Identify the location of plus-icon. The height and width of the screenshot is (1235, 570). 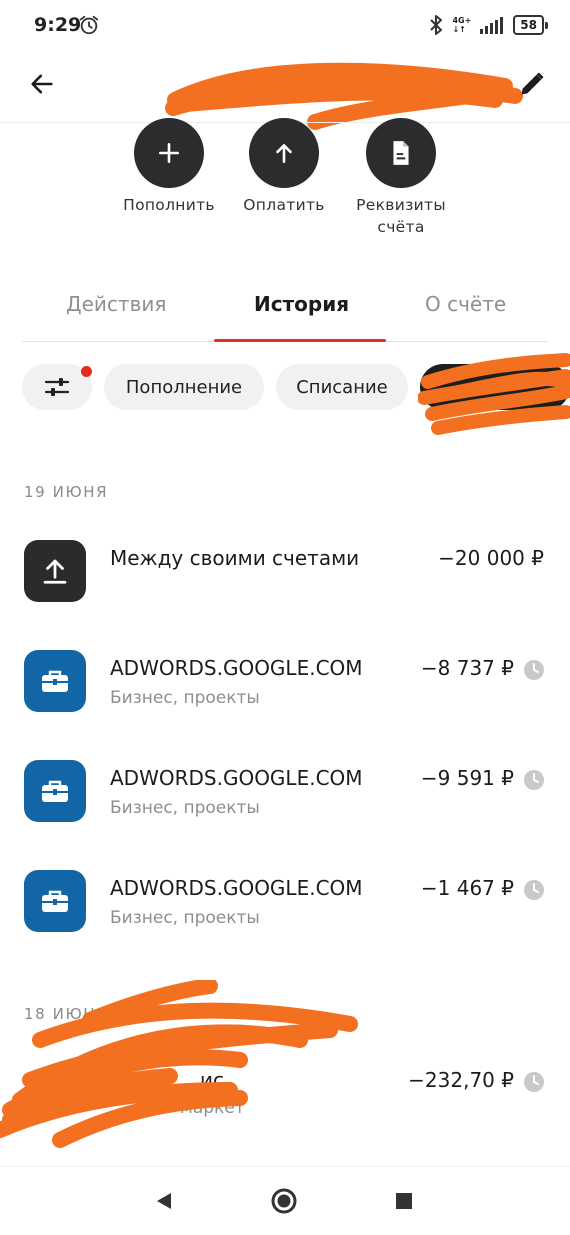
(169, 153).